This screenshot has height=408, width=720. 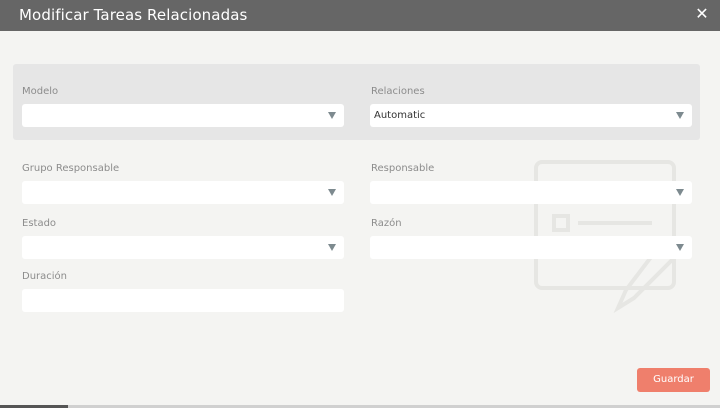 What do you see at coordinates (531, 115) in the screenshot?
I see `relaciones-select: Automatic` at bounding box center [531, 115].